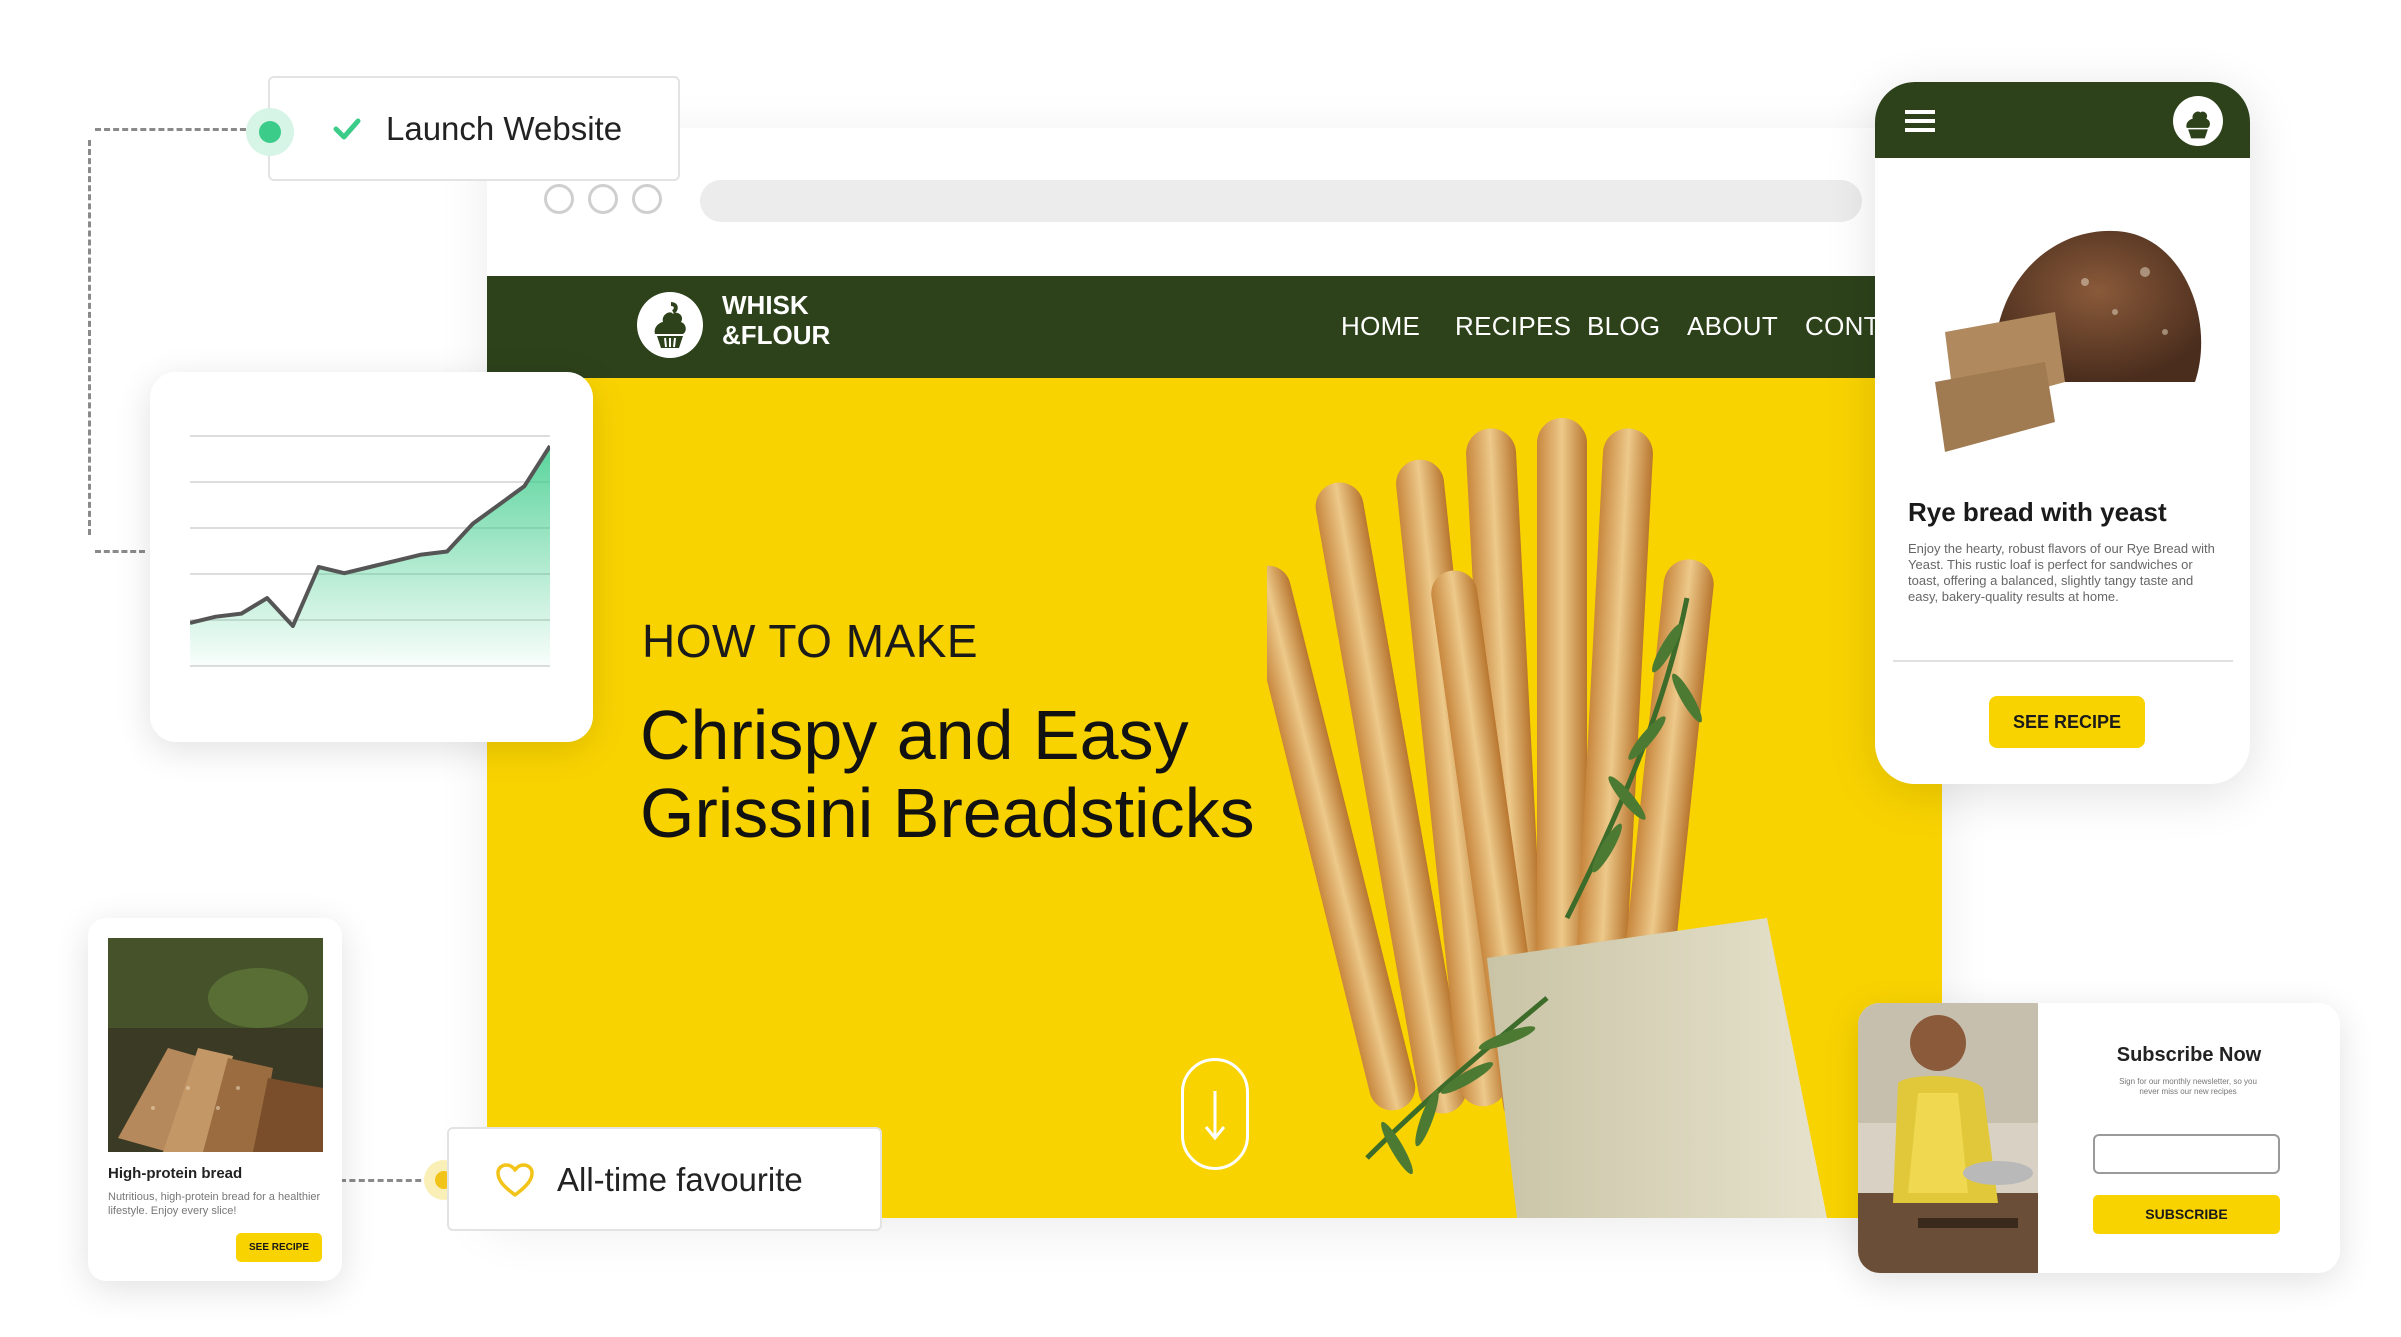 This screenshot has height=1337, width=2401. What do you see at coordinates (2067, 722) in the screenshot?
I see `see-recipe-button: SEE RECIPE` at bounding box center [2067, 722].